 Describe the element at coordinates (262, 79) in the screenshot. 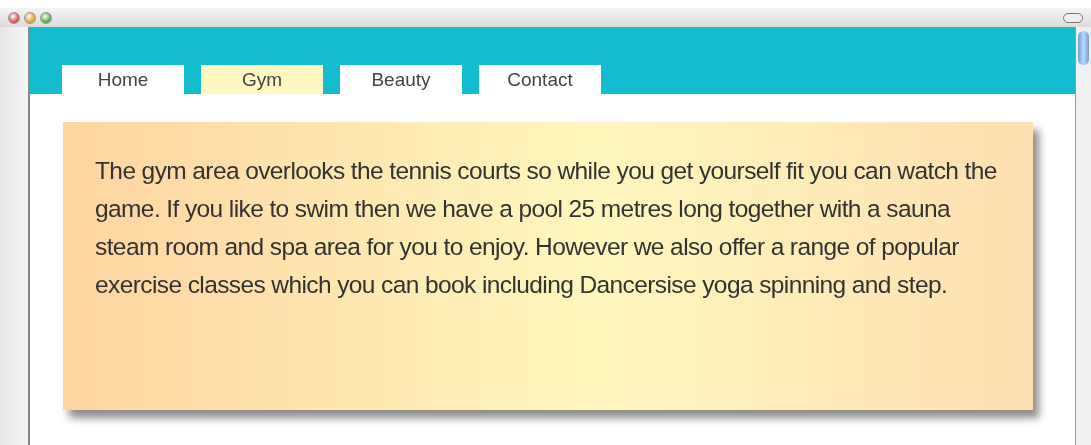

I see `nav-tab: Gym` at that location.